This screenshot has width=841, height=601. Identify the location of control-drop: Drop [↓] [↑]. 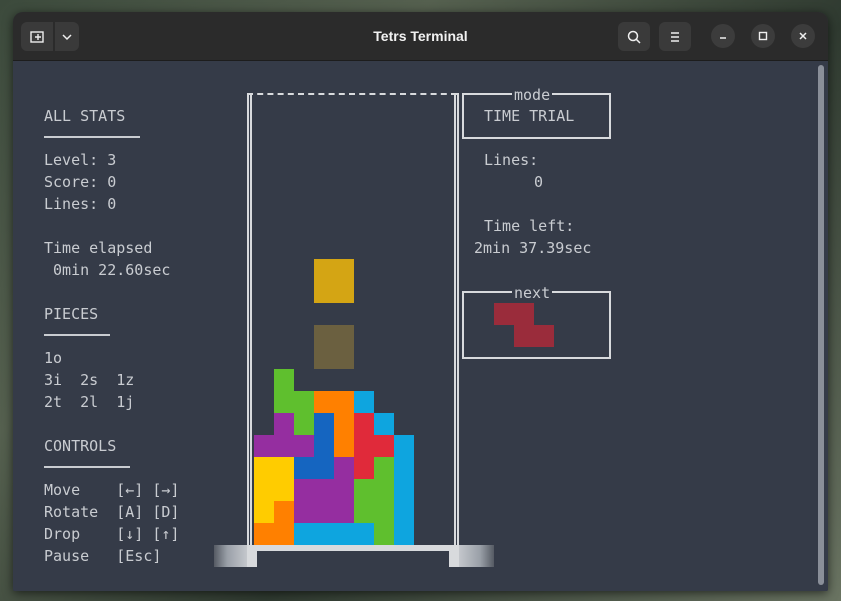
(112, 534).